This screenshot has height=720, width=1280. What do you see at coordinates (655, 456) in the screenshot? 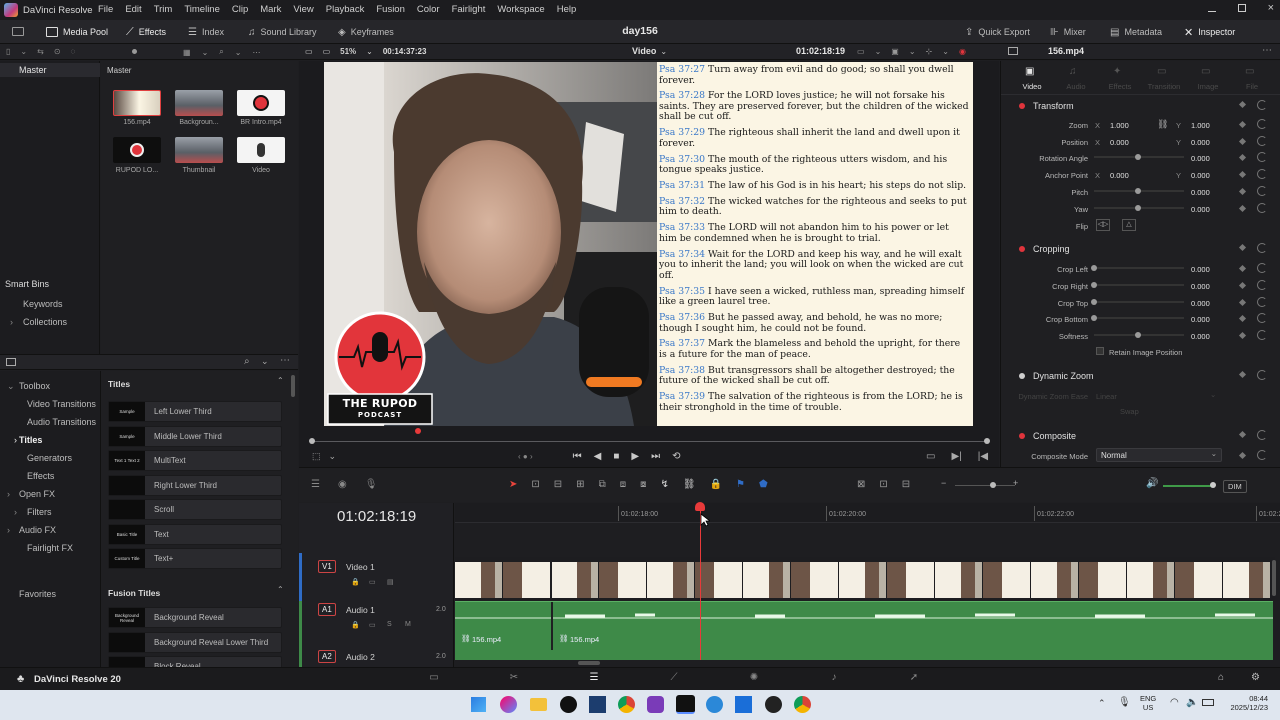
I see `go-to-end-icon: ⏭` at bounding box center [655, 456].